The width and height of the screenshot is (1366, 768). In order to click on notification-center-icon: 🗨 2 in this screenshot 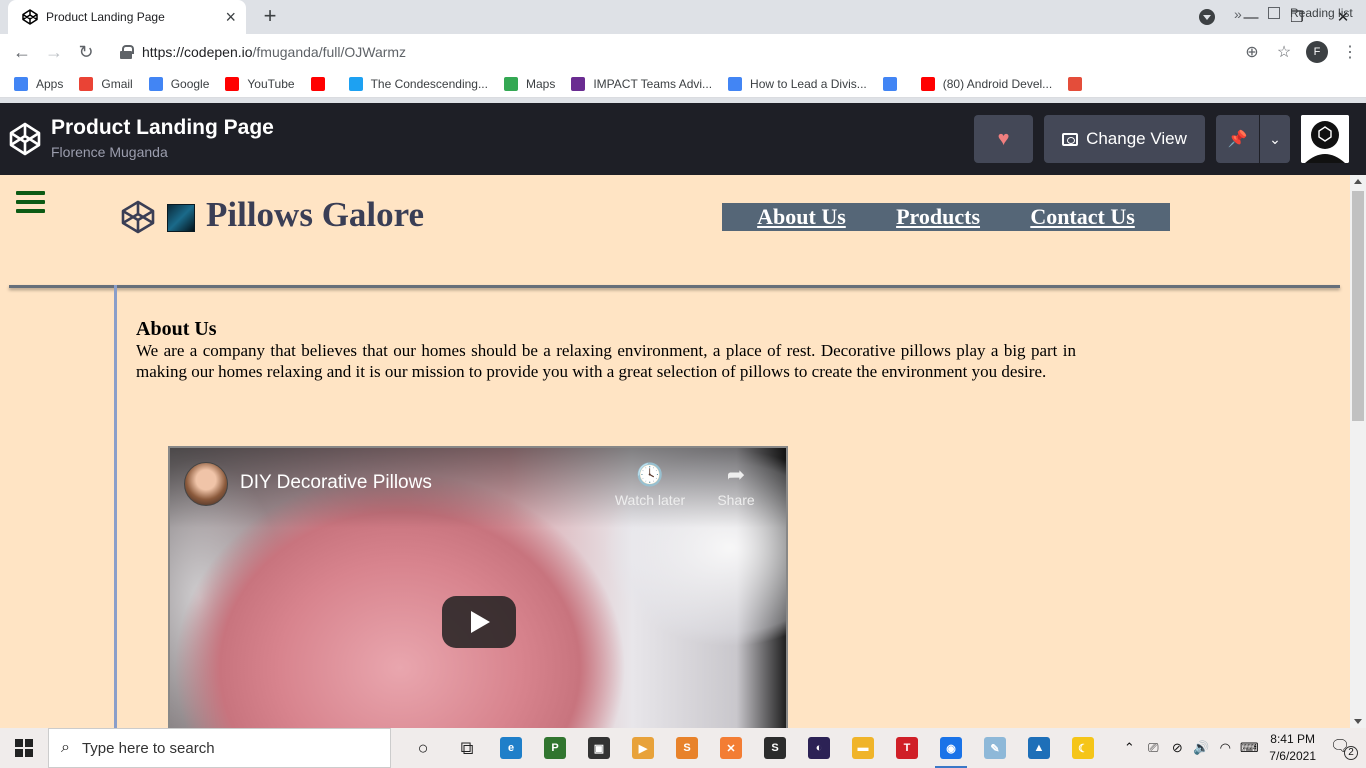, I will do `click(1344, 748)`.